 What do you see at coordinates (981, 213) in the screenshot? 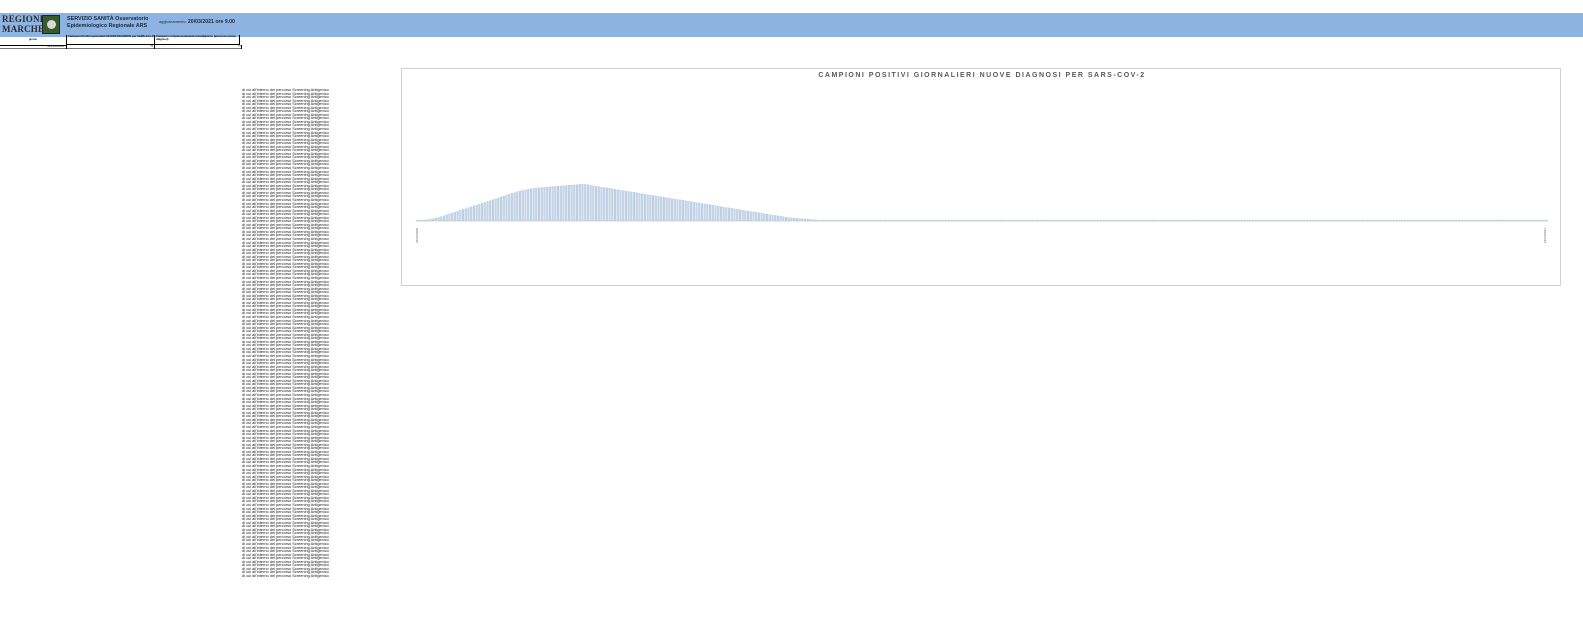
I see `chart-plot-area: 24/02/2020 19/03/2021` at bounding box center [981, 213].